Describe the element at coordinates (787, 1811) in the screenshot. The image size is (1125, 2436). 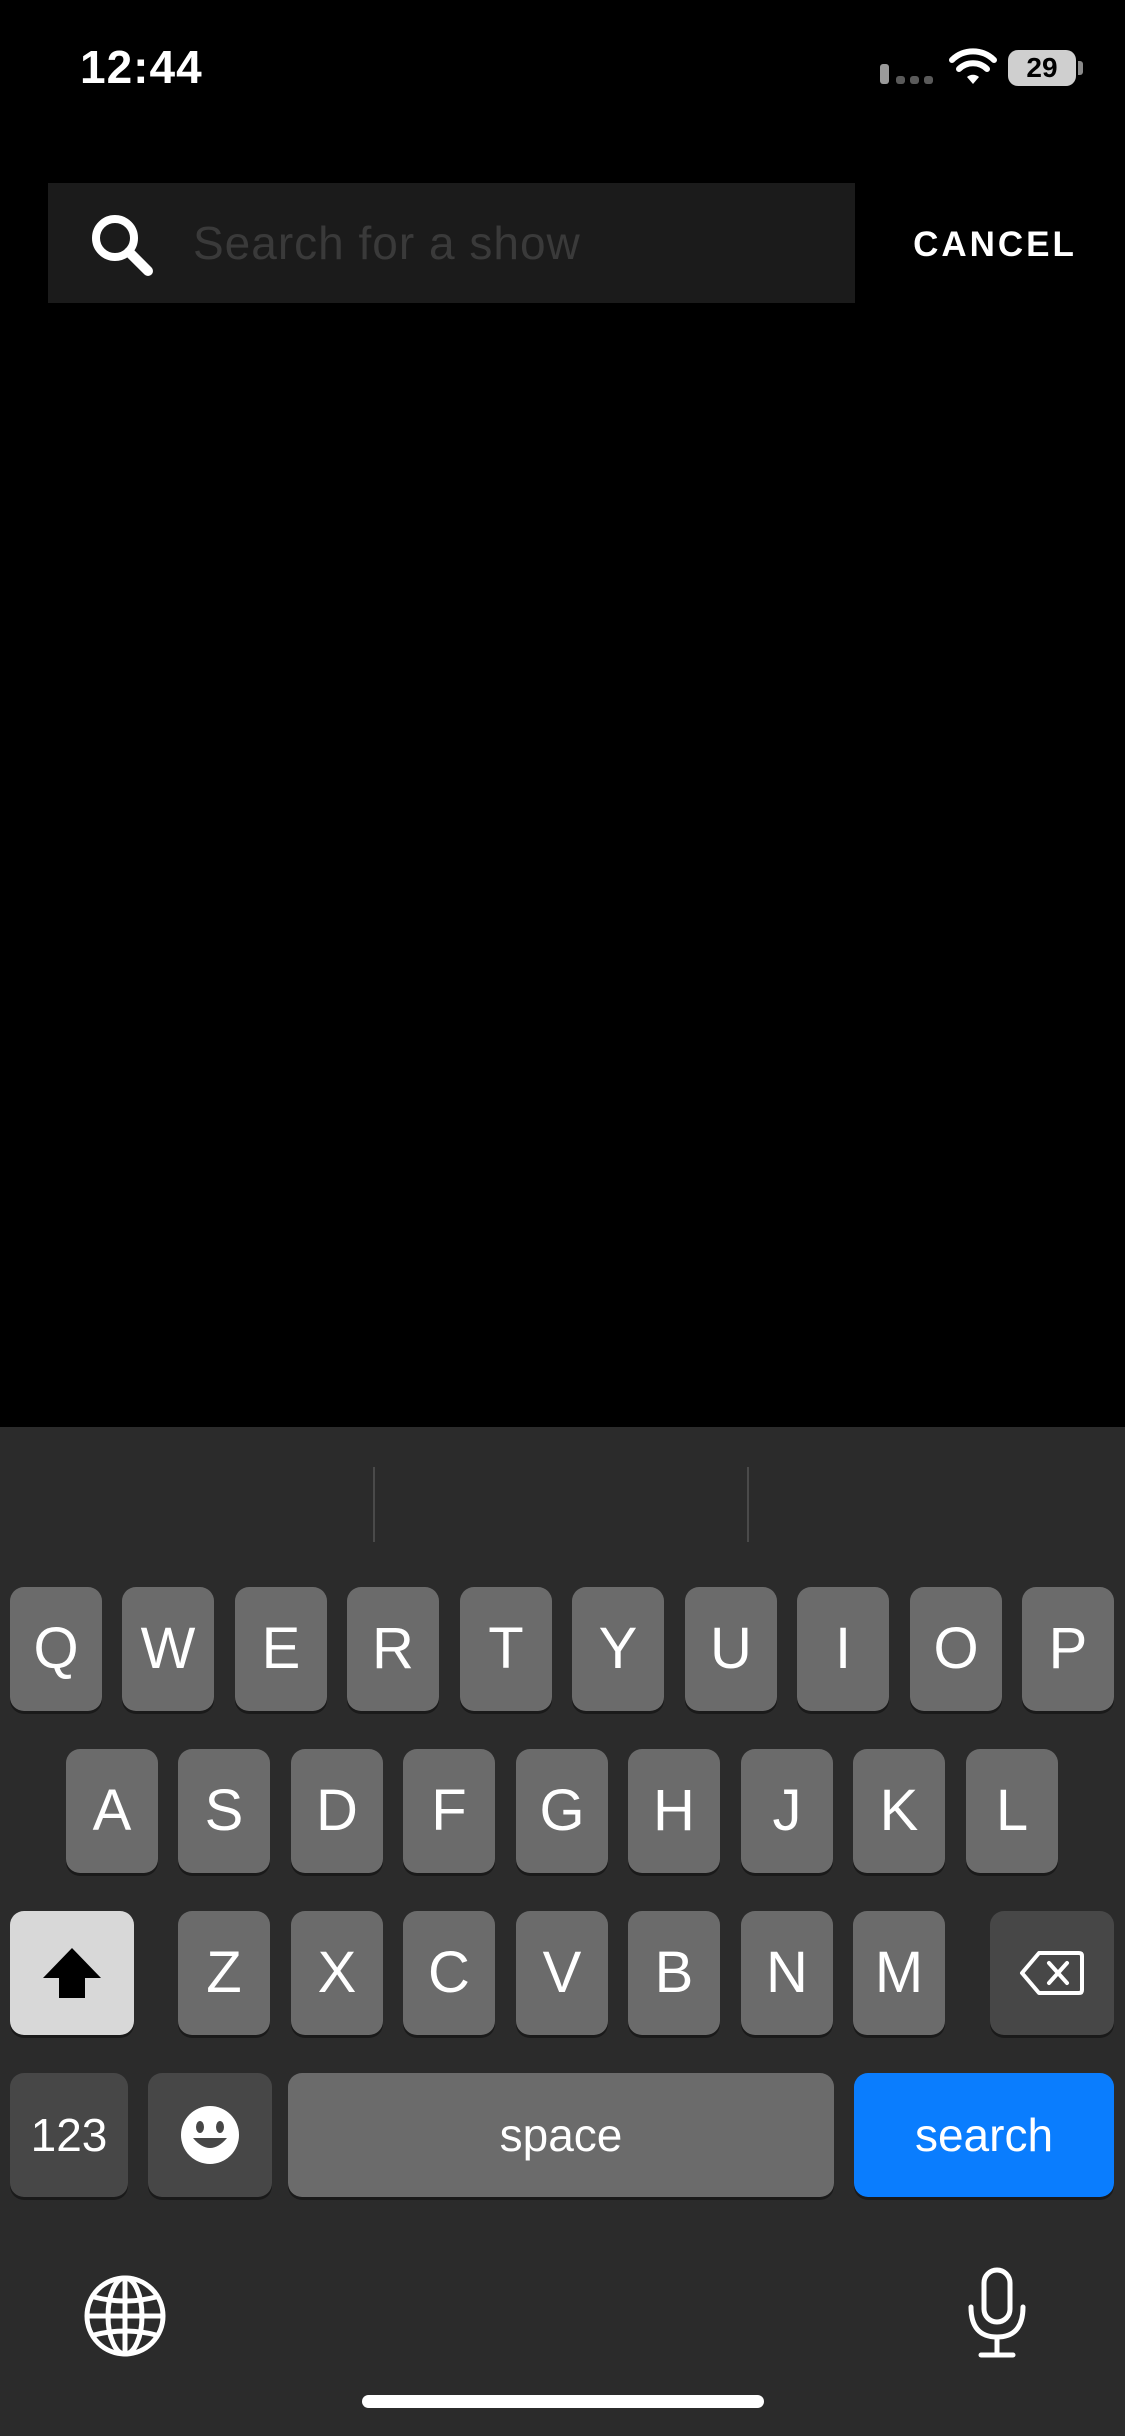
I see `key-j: J` at that location.